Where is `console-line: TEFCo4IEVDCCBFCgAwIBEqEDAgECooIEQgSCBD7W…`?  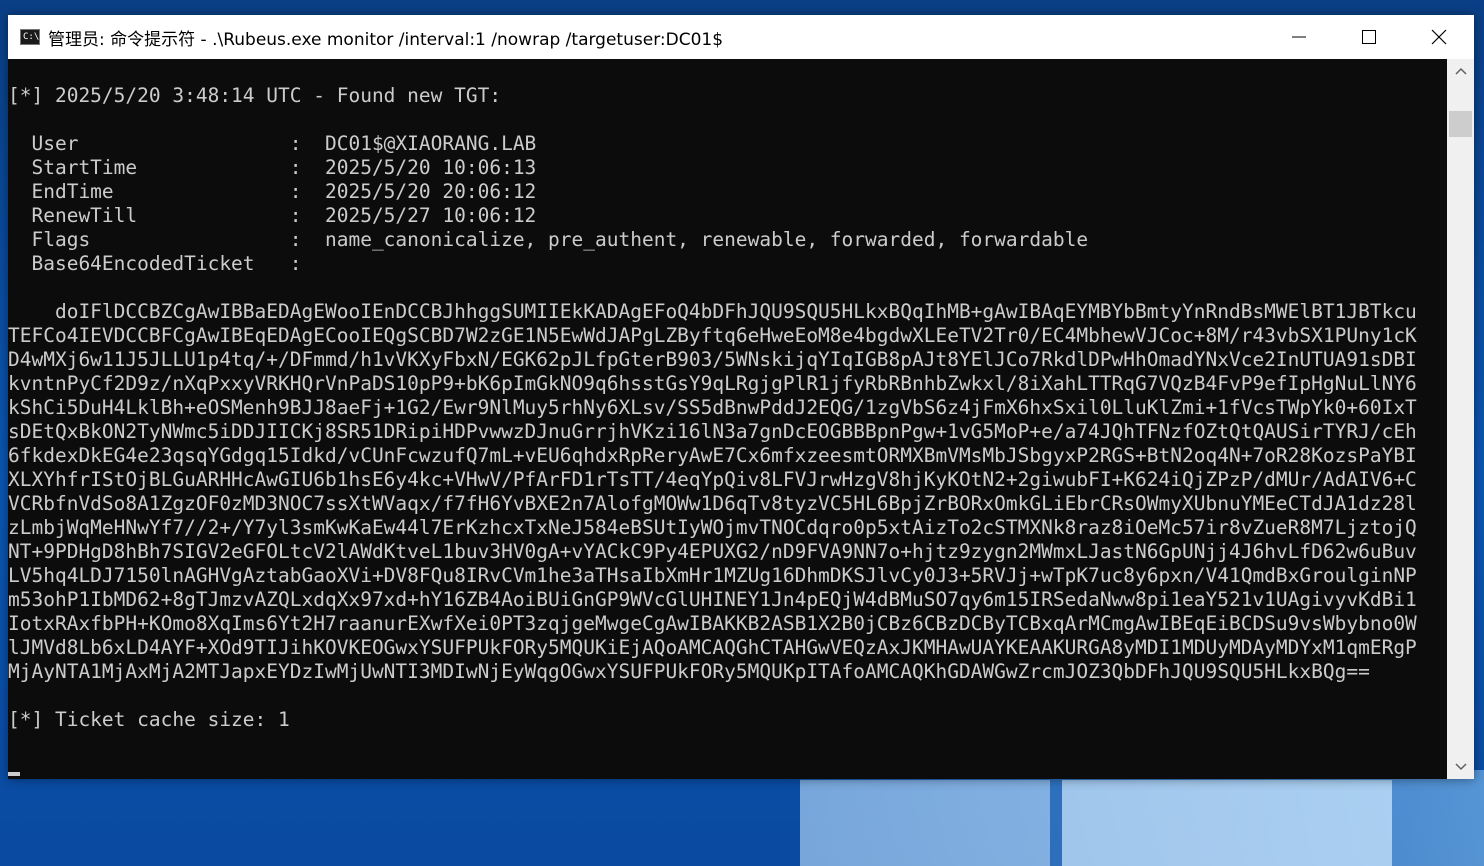
console-line: TEFCo4IEVDCCBFCgAwIBEqEDAgECooIEQgSCBD7W… is located at coordinates (712, 335).